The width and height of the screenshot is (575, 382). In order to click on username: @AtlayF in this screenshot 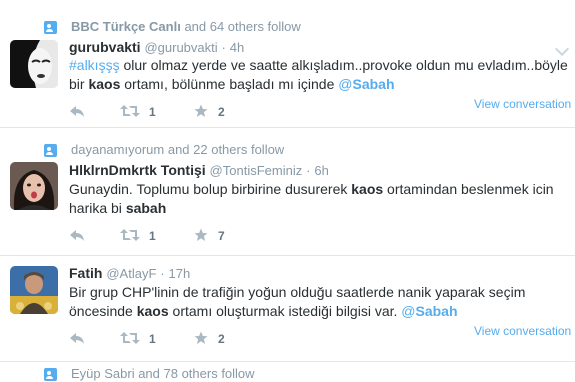, I will do `click(131, 273)`.